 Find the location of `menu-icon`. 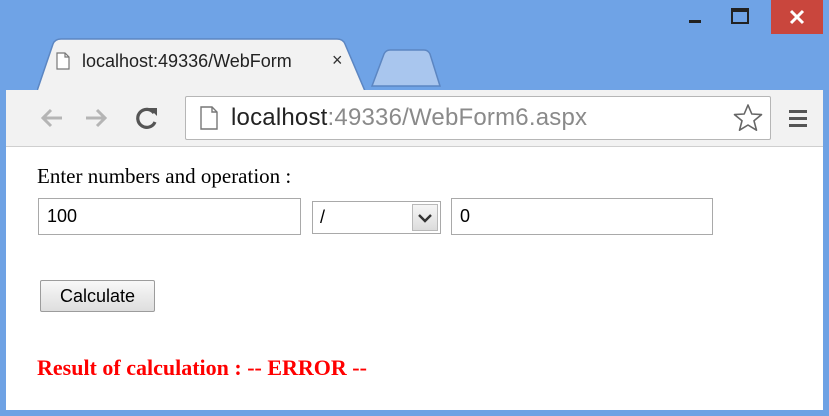

menu-icon is located at coordinates (798, 118).